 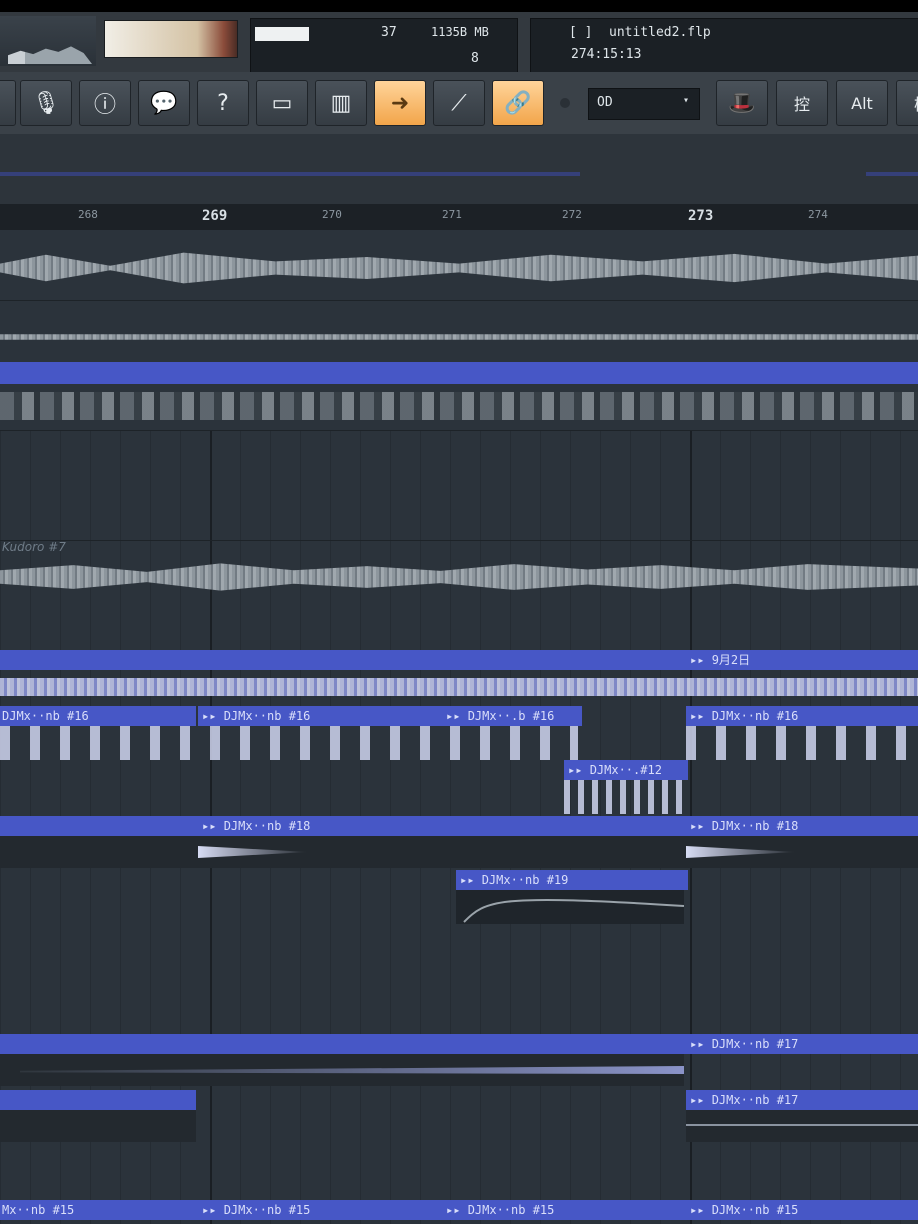 What do you see at coordinates (452, 214) in the screenshot?
I see `ruler-tick-271: 271` at bounding box center [452, 214].